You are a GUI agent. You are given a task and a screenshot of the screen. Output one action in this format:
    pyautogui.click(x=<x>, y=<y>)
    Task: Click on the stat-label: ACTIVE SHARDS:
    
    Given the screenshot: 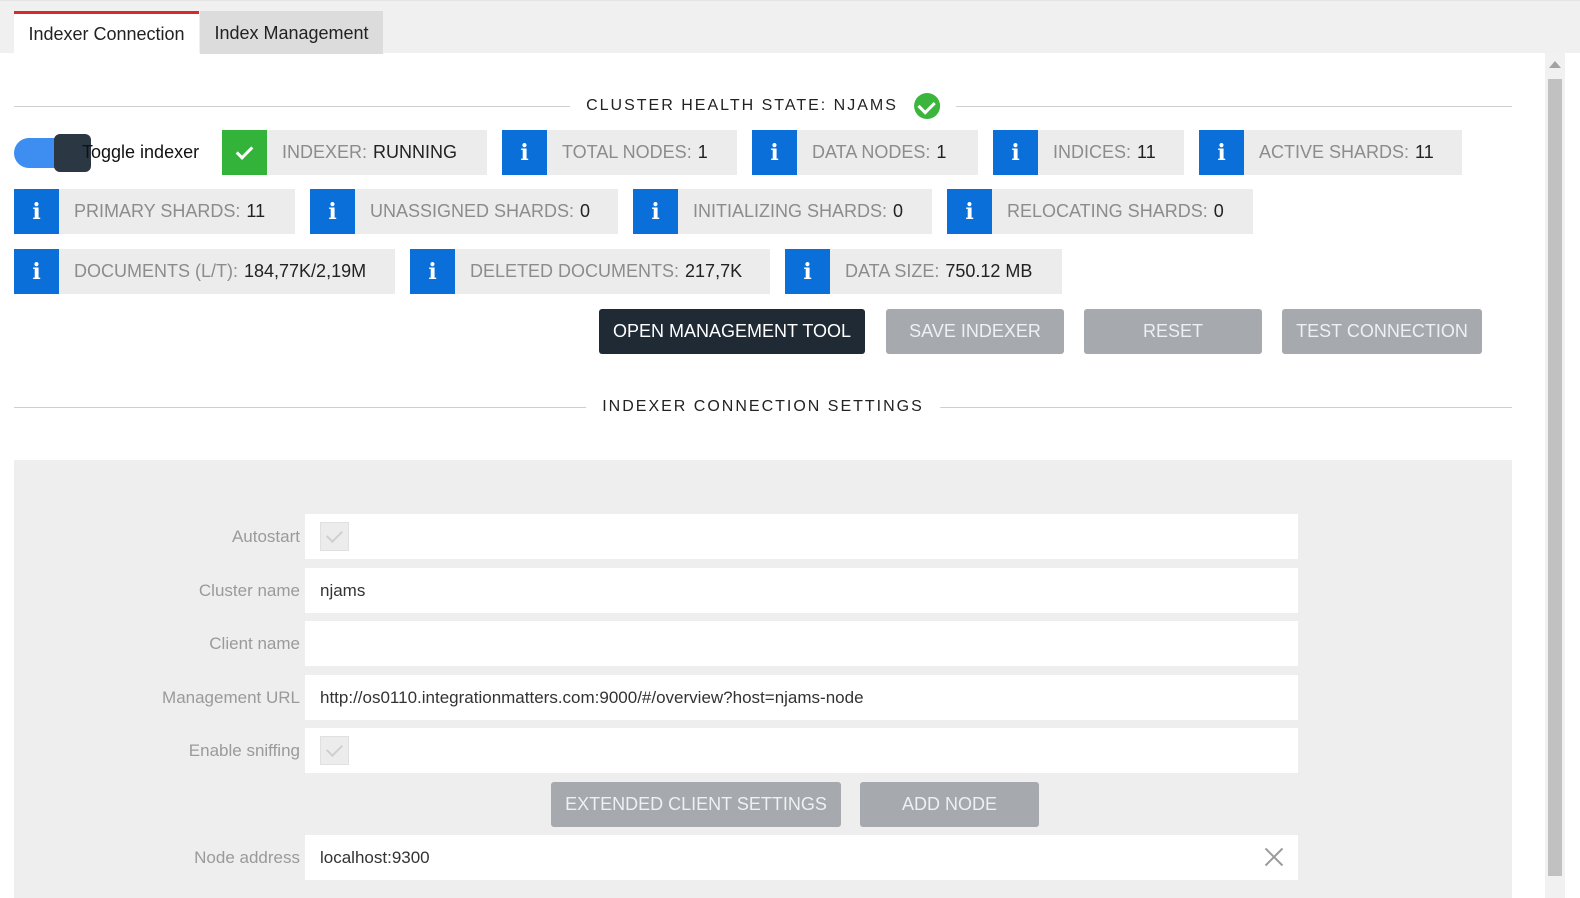 What is the action you would take?
    pyautogui.click(x=1334, y=152)
    